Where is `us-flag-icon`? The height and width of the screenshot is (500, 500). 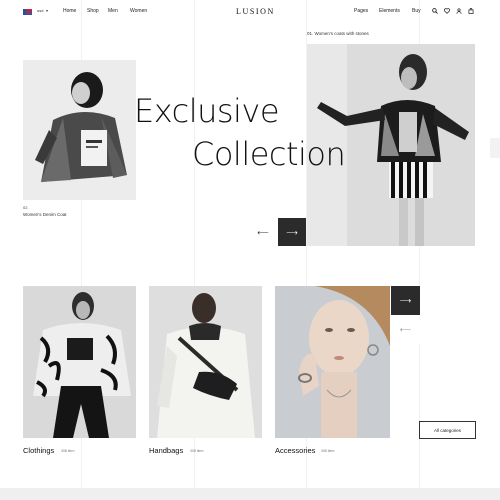 us-flag-icon is located at coordinates (27, 12).